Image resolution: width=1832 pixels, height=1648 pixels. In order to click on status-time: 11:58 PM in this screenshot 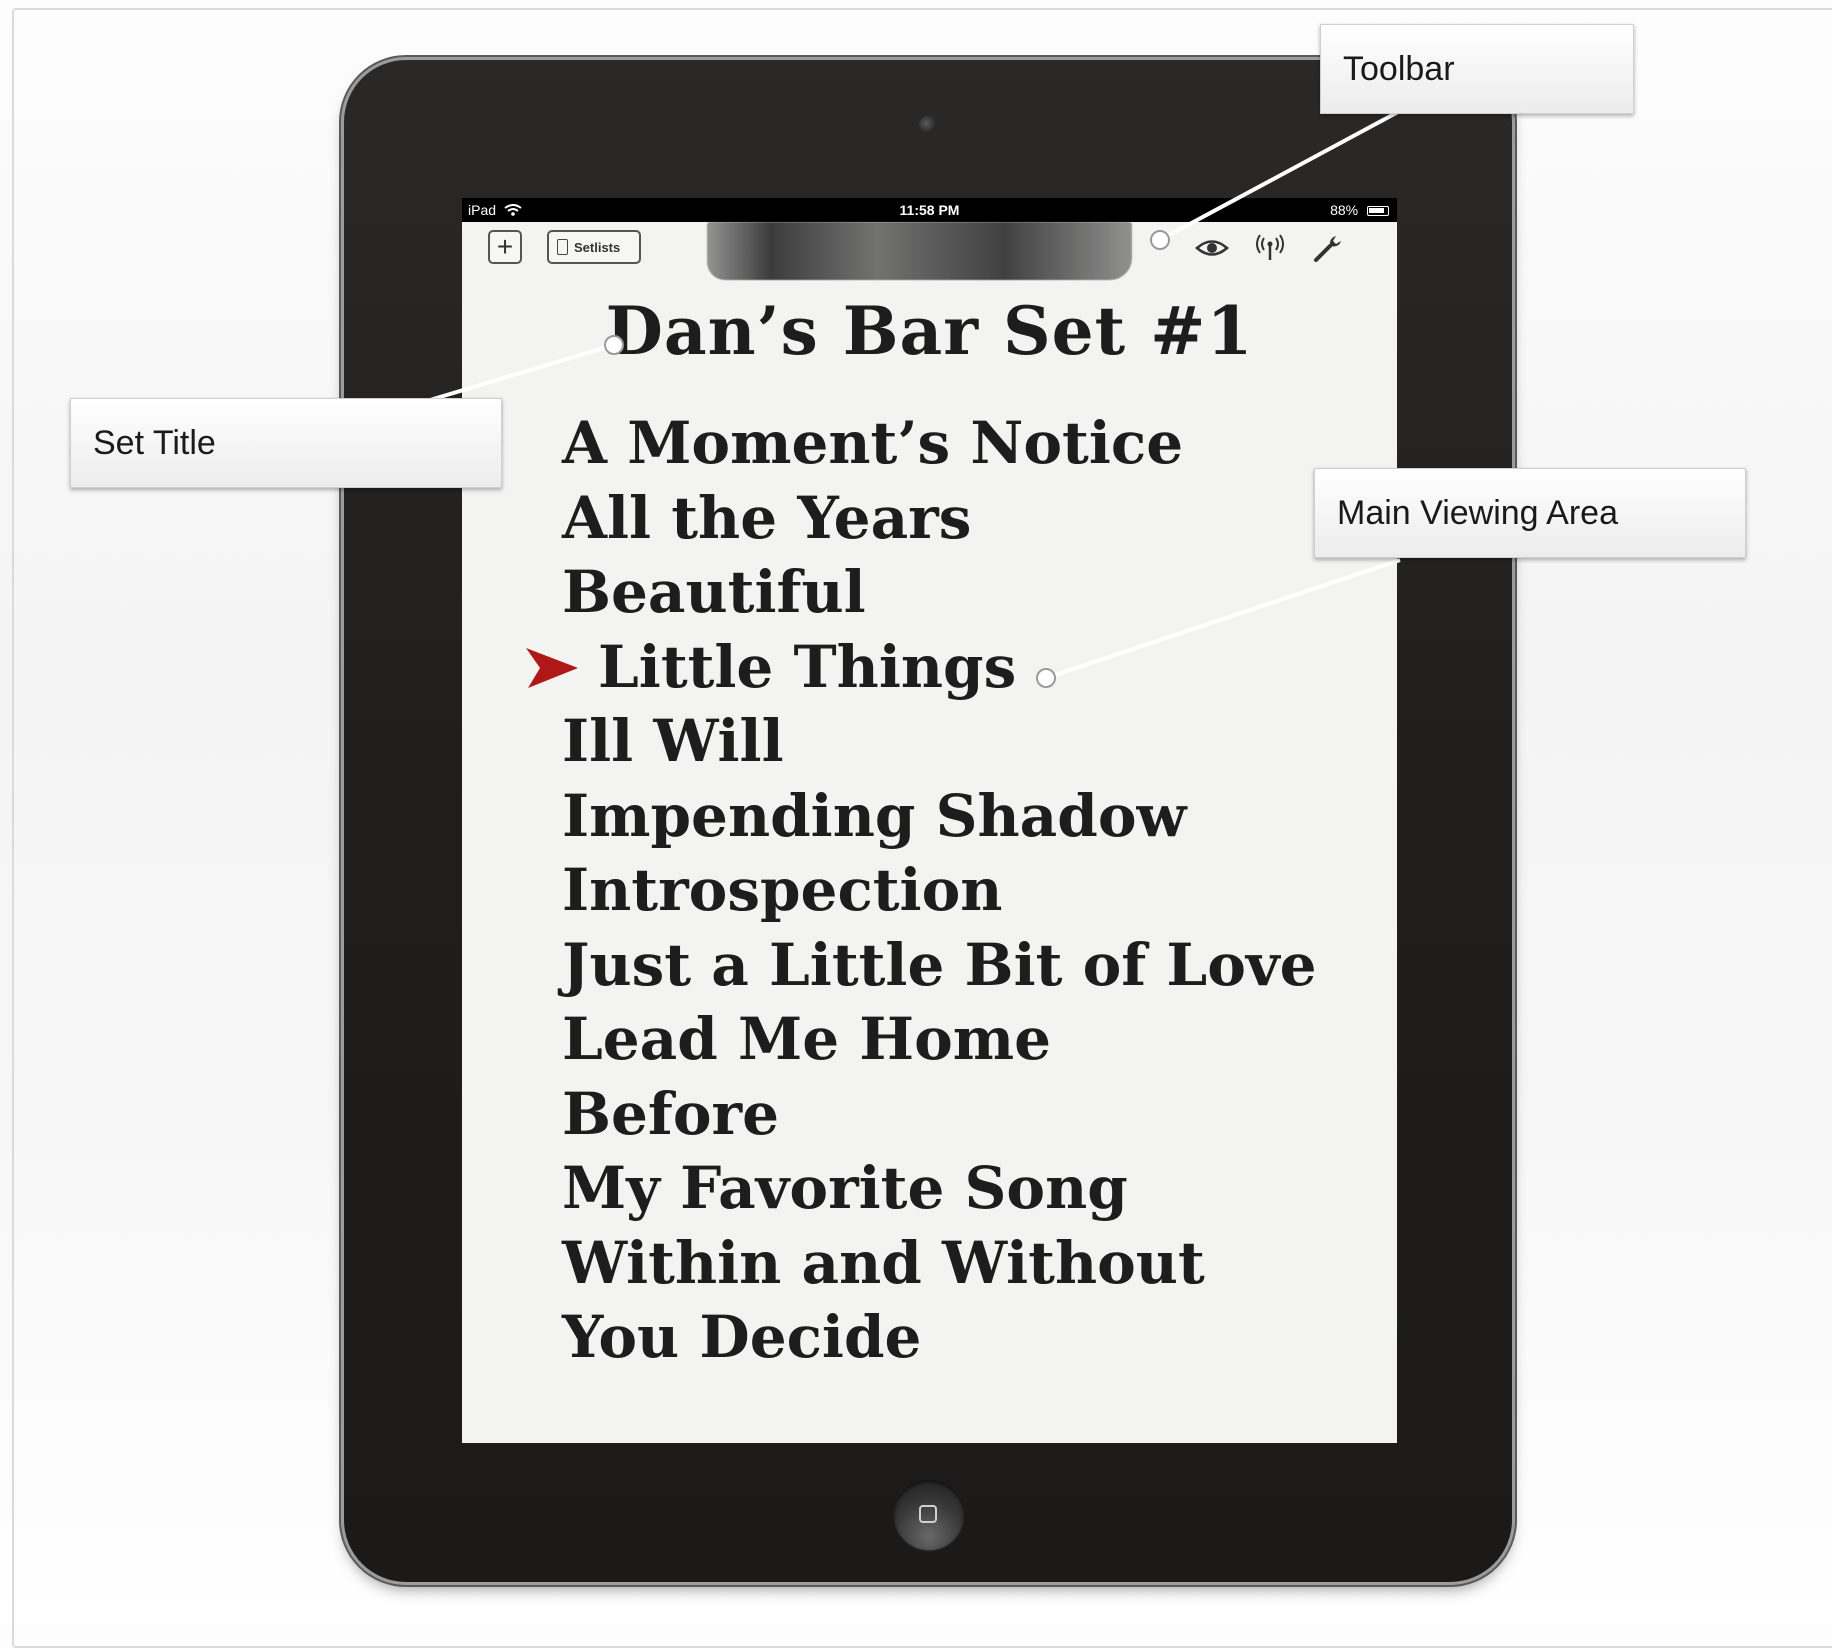, I will do `click(929, 210)`.